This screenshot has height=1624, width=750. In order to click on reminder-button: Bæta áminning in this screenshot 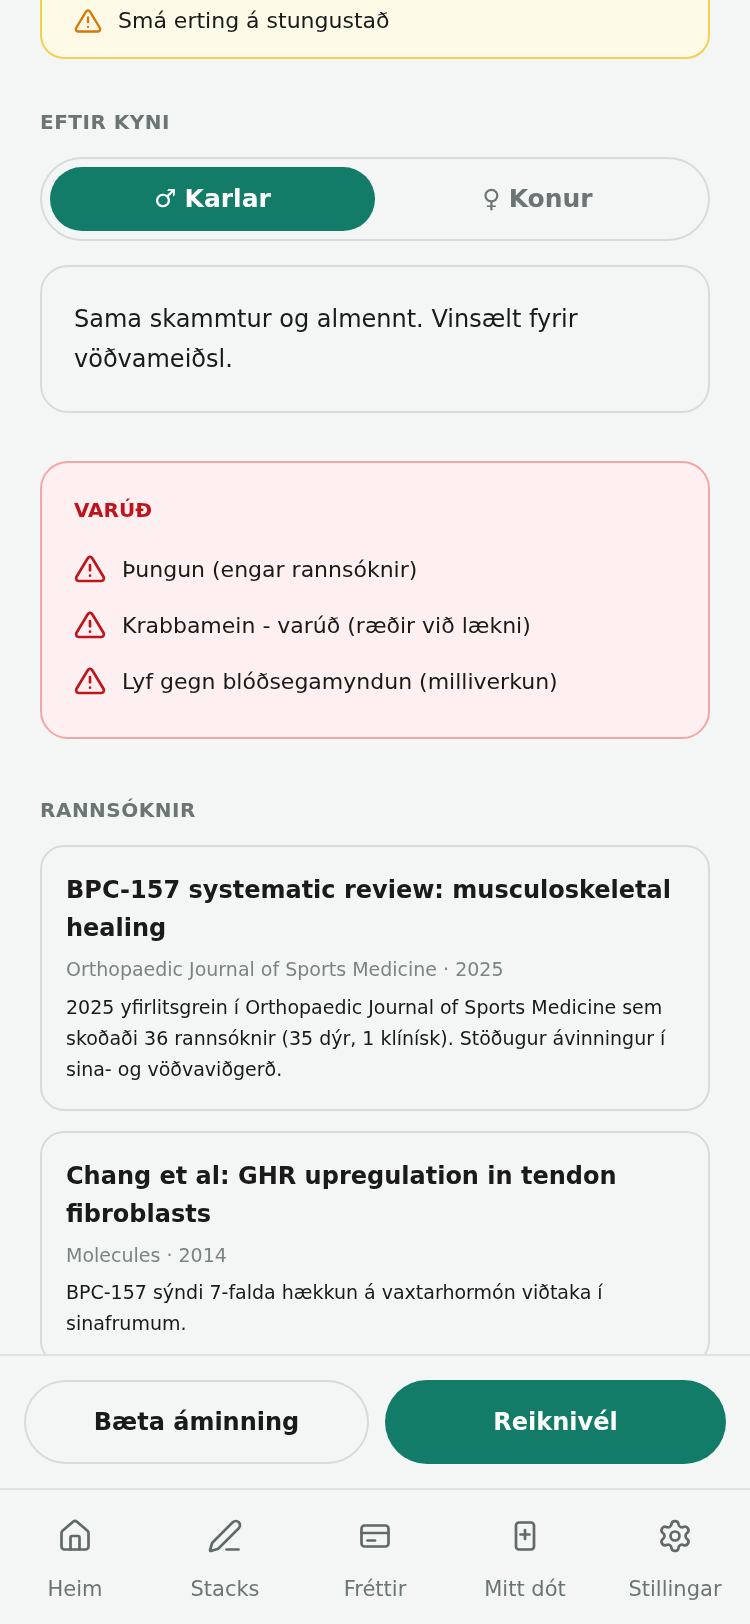, I will do `click(196, 1422)`.